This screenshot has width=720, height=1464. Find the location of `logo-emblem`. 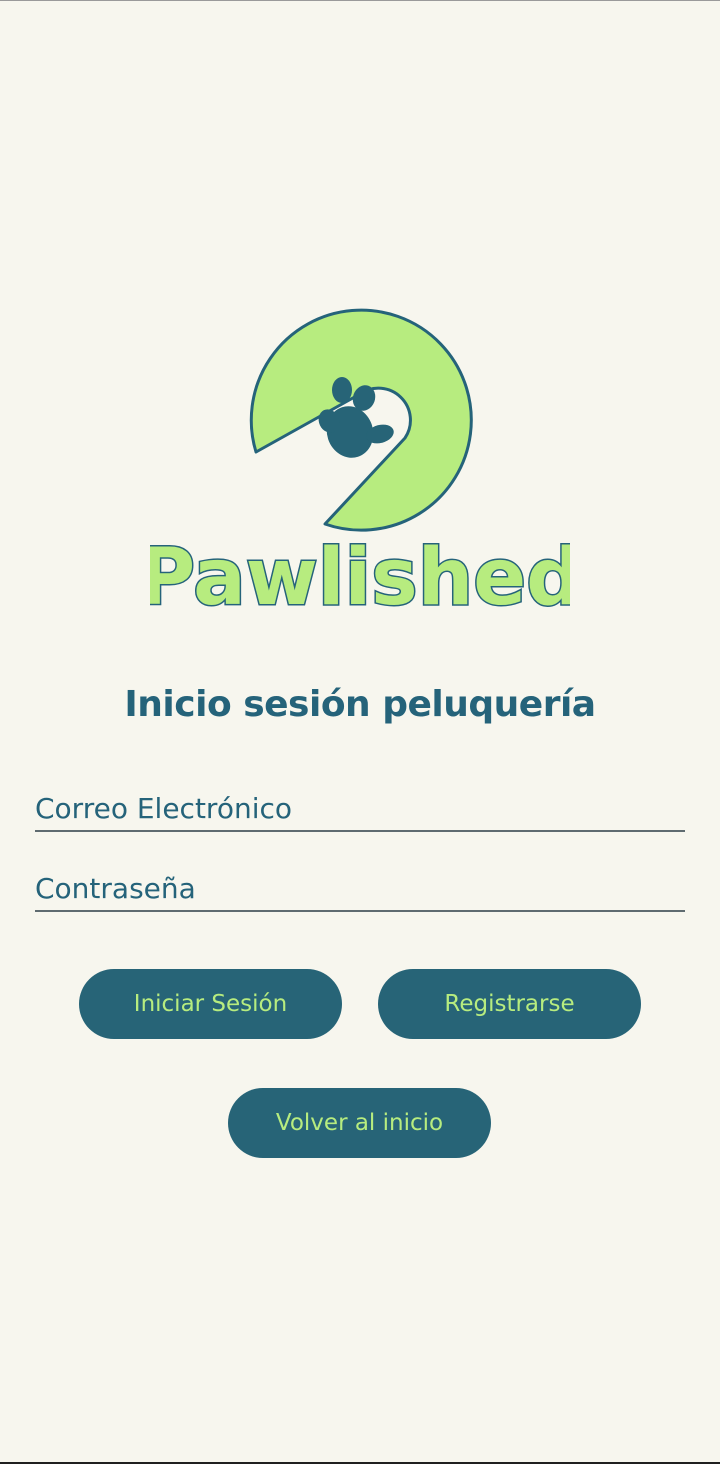

logo-emblem is located at coordinates (361, 420).